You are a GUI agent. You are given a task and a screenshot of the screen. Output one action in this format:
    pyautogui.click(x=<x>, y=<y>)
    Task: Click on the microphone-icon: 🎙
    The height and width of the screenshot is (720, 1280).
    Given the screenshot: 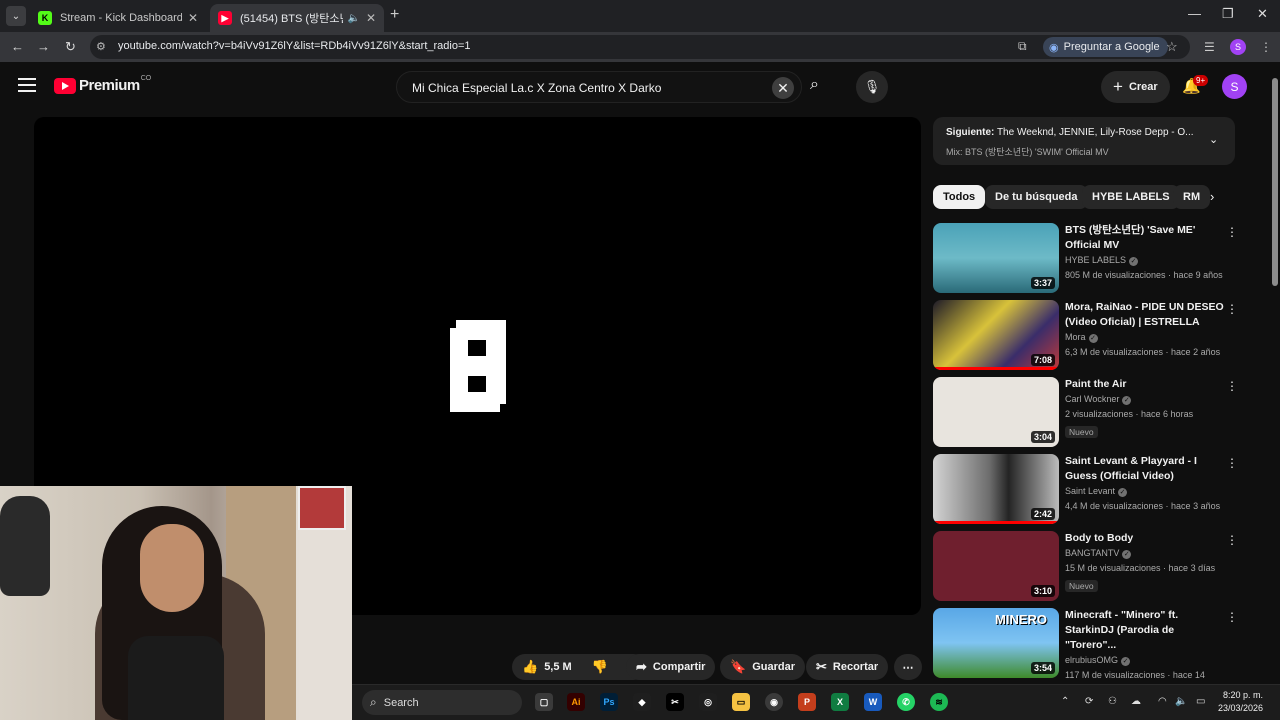 What is the action you would take?
    pyautogui.click(x=872, y=87)
    